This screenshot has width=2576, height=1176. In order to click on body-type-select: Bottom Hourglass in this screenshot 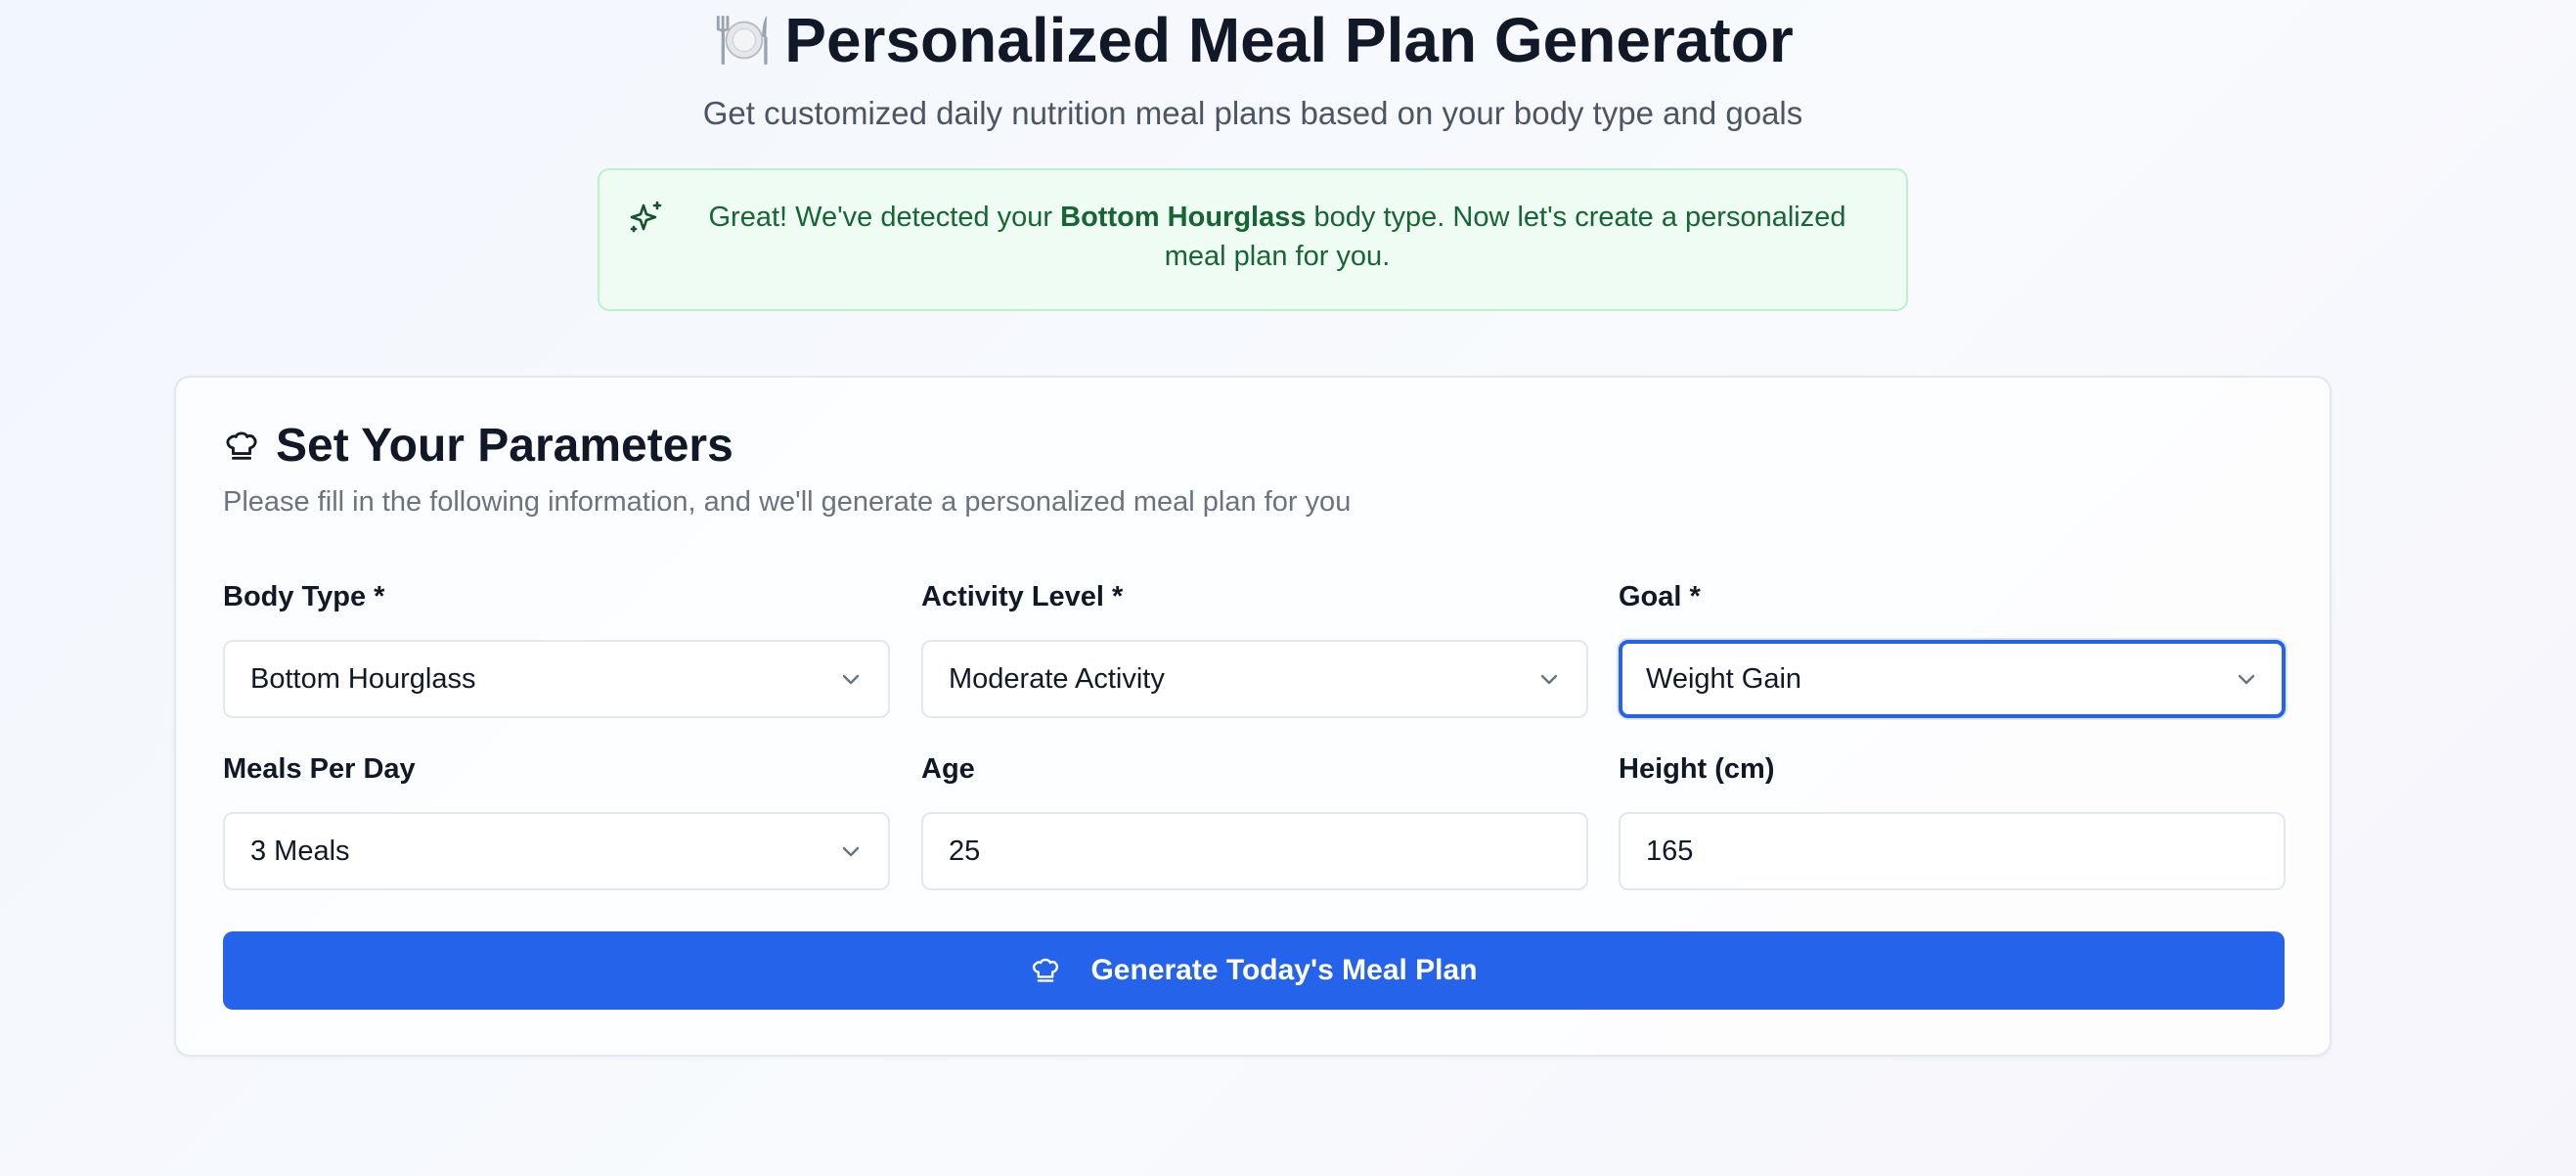, I will do `click(556, 679)`.